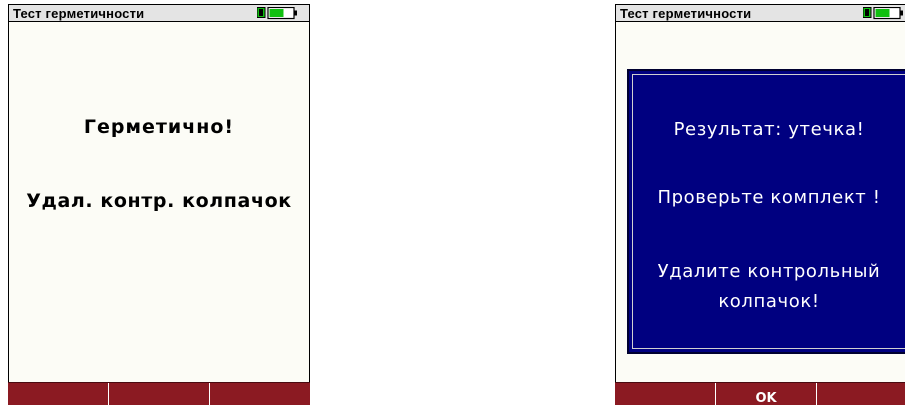 The height and width of the screenshot is (405, 905). I want to click on tight-result-message: Герметично!, so click(159, 127).